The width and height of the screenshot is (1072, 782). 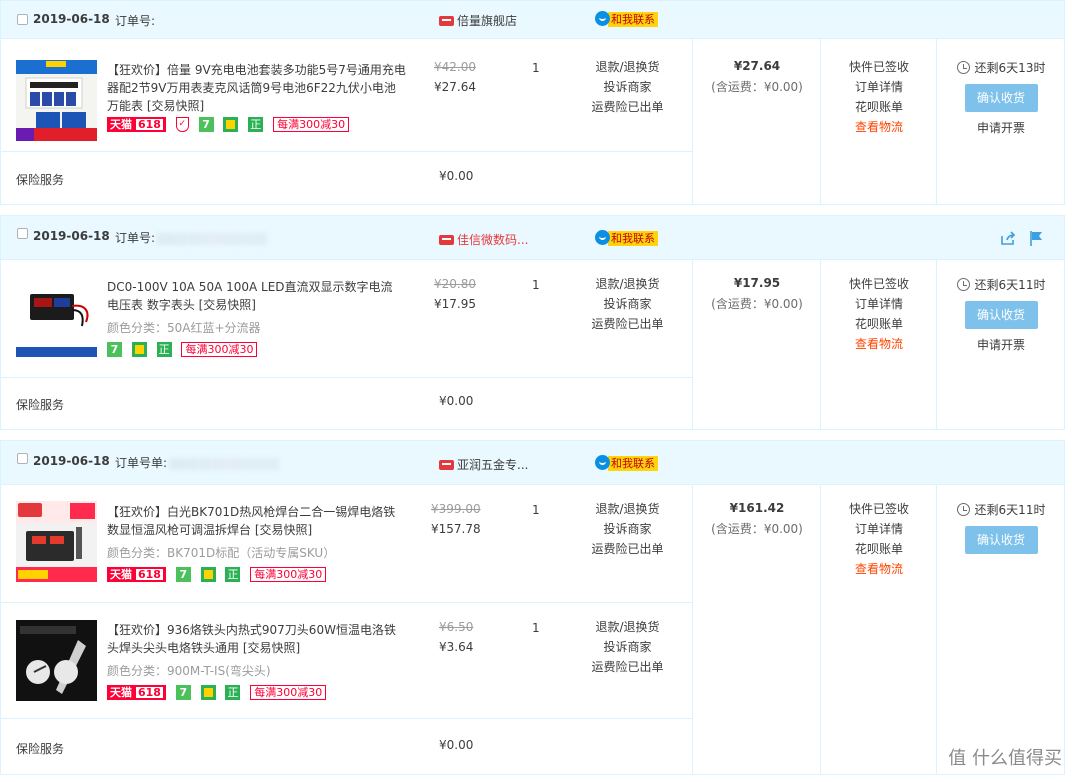 What do you see at coordinates (71, 461) in the screenshot?
I see `order-date: 2019-06-18` at bounding box center [71, 461].